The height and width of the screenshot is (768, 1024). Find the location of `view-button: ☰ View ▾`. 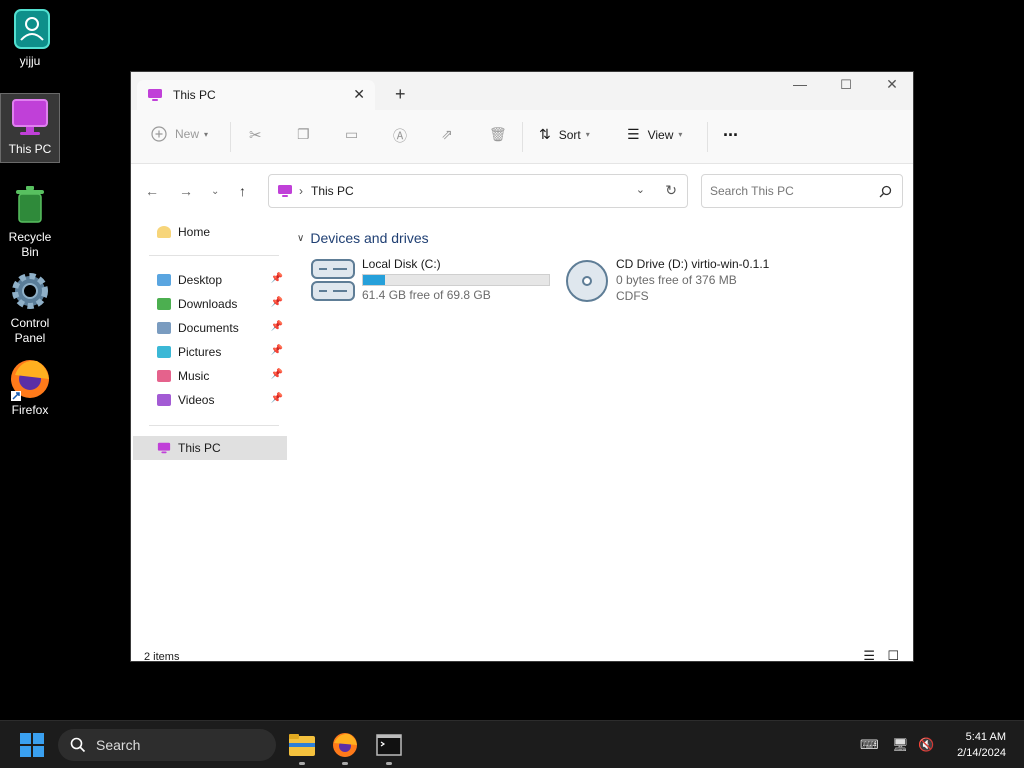

view-button: ☰ View ▾ is located at coordinates (654, 134).